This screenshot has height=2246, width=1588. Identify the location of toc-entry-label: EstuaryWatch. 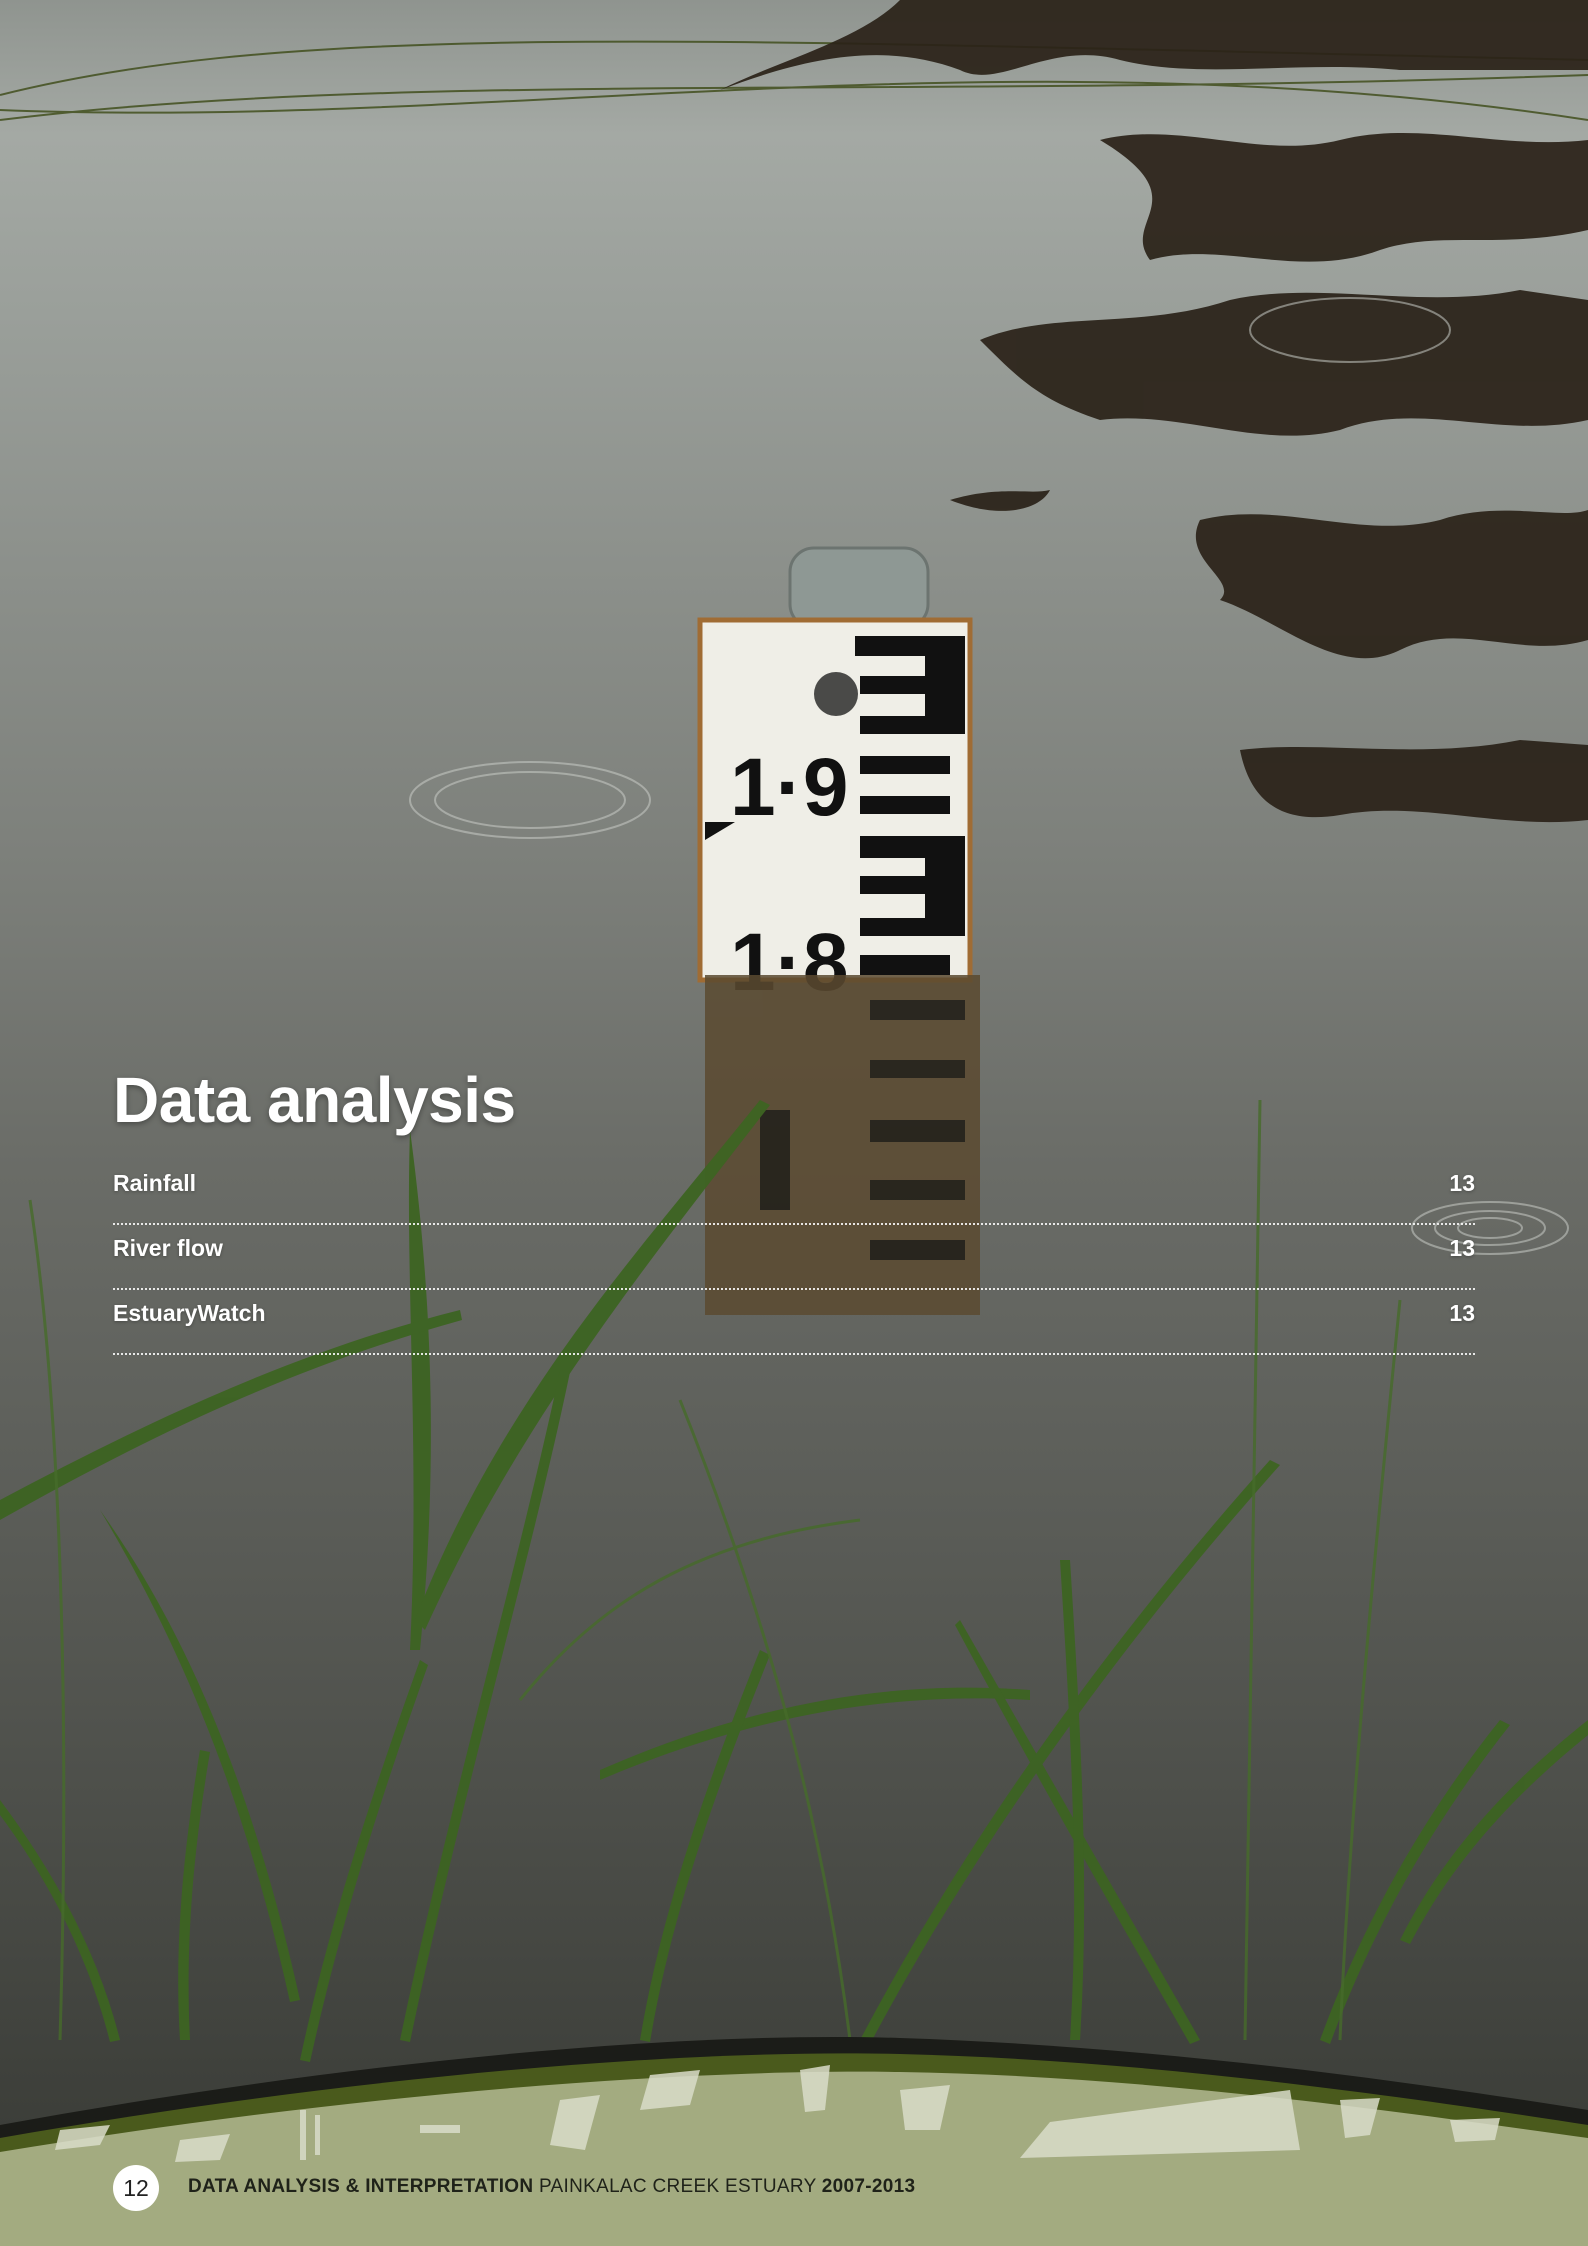
(189, 1313).